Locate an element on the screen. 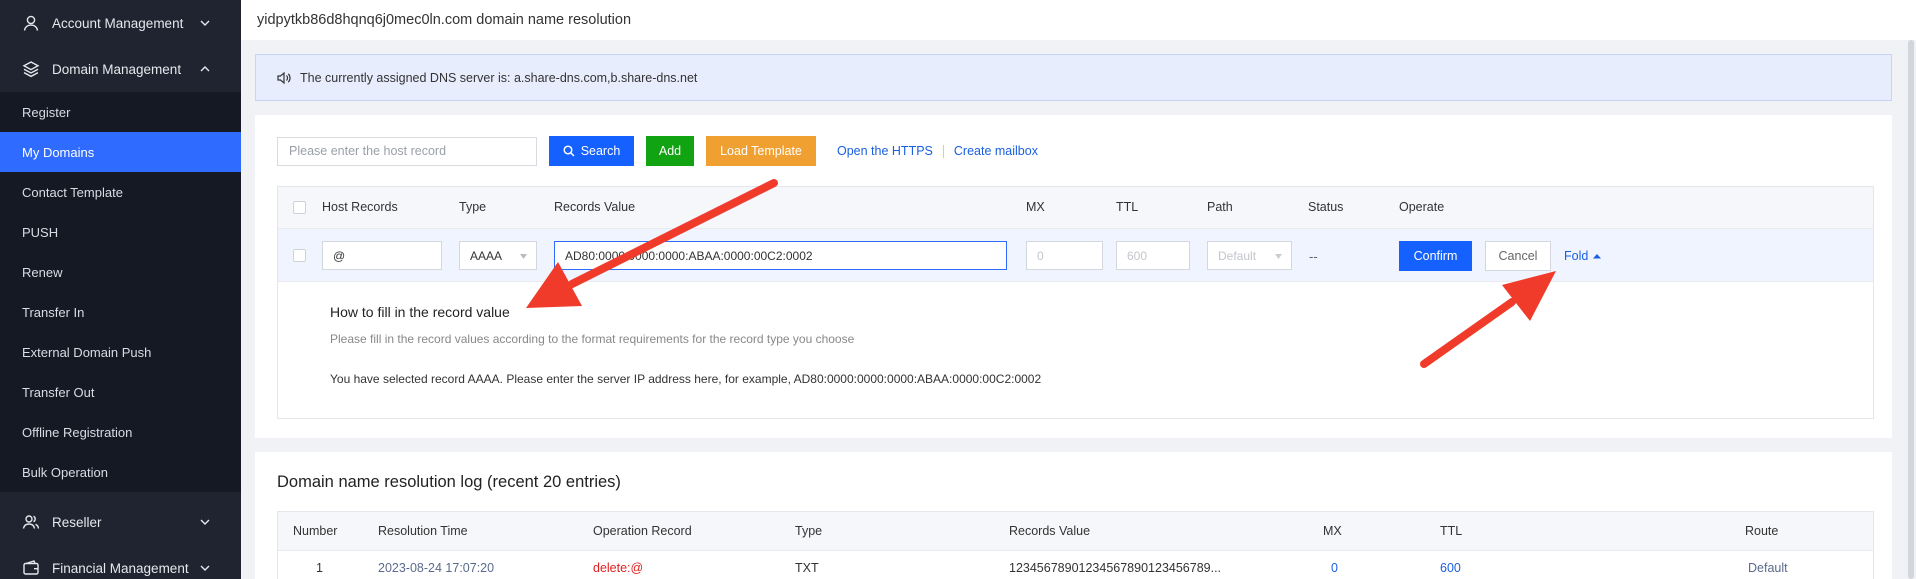 Image resolution: width=1916 pixels, height=579 pixels. sidebar-item-contact-template: Contact Template is located at coordinates (120, 192).